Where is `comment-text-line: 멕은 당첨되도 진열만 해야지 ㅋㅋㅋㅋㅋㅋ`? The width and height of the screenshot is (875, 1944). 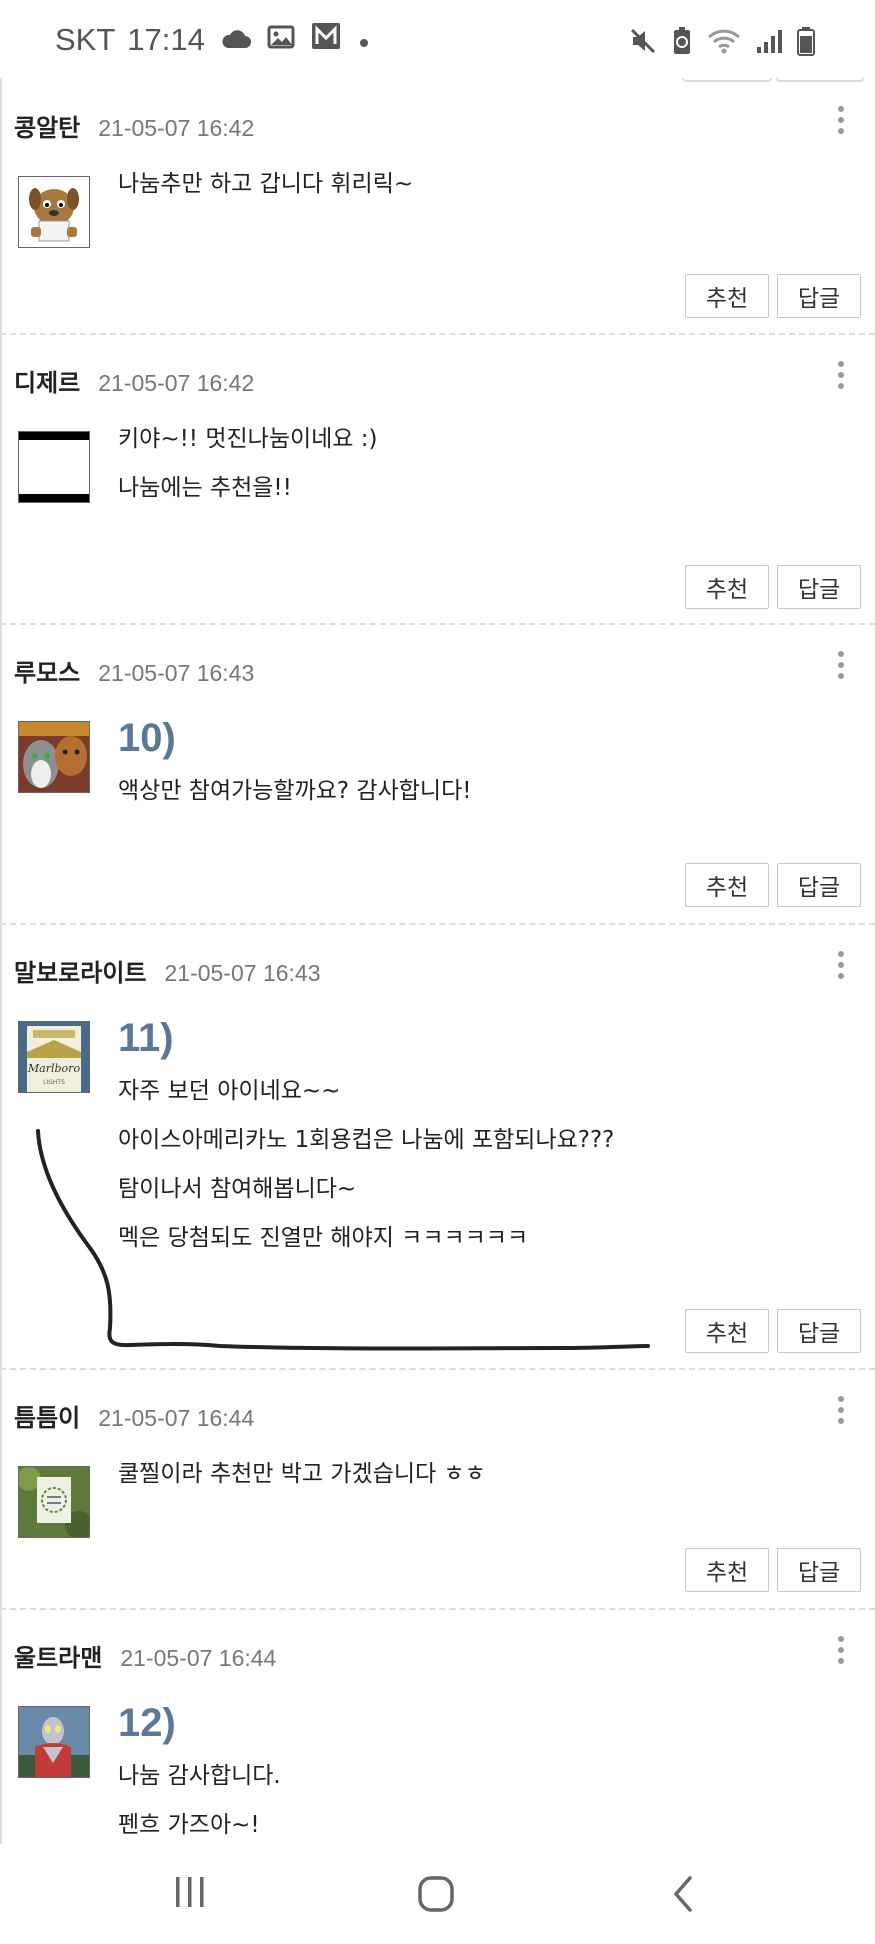
comment-text-line: 멕은 당첨되도 진열만 해야지 ㅋㅋㅋㅋㅋㅋ is located at coordinates (323, 1238).